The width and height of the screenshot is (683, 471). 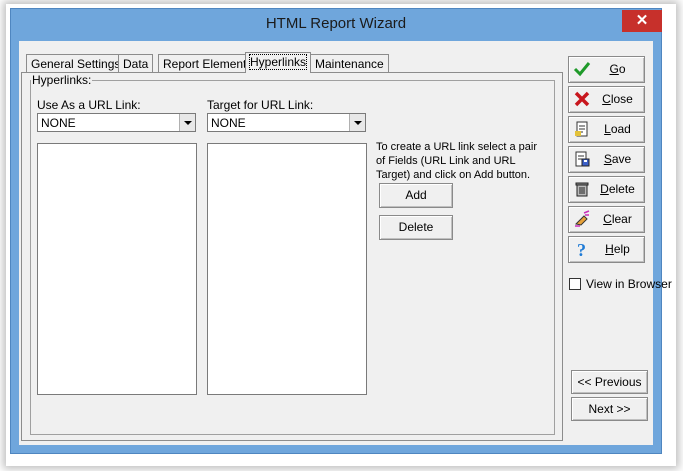 I want to click on target-list, so click(x=287, y=269).